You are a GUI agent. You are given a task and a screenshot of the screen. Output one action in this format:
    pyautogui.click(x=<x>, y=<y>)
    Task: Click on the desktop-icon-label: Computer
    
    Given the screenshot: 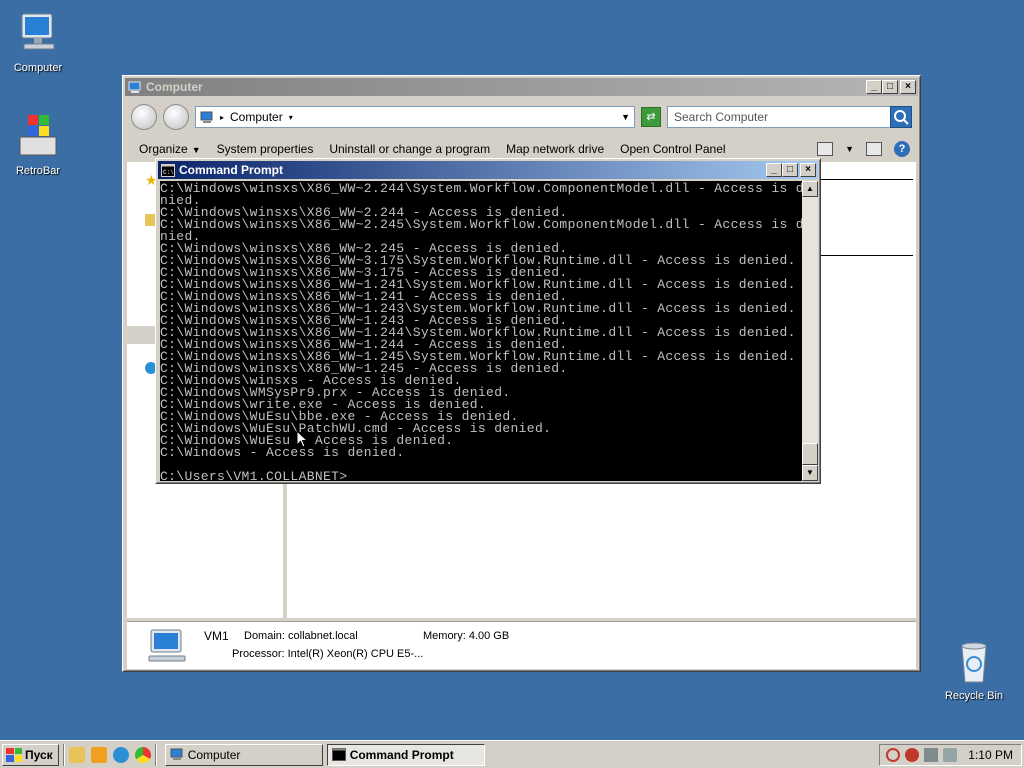 What is the action you would take?
    pyautogui.click(x=38, y=68)
    